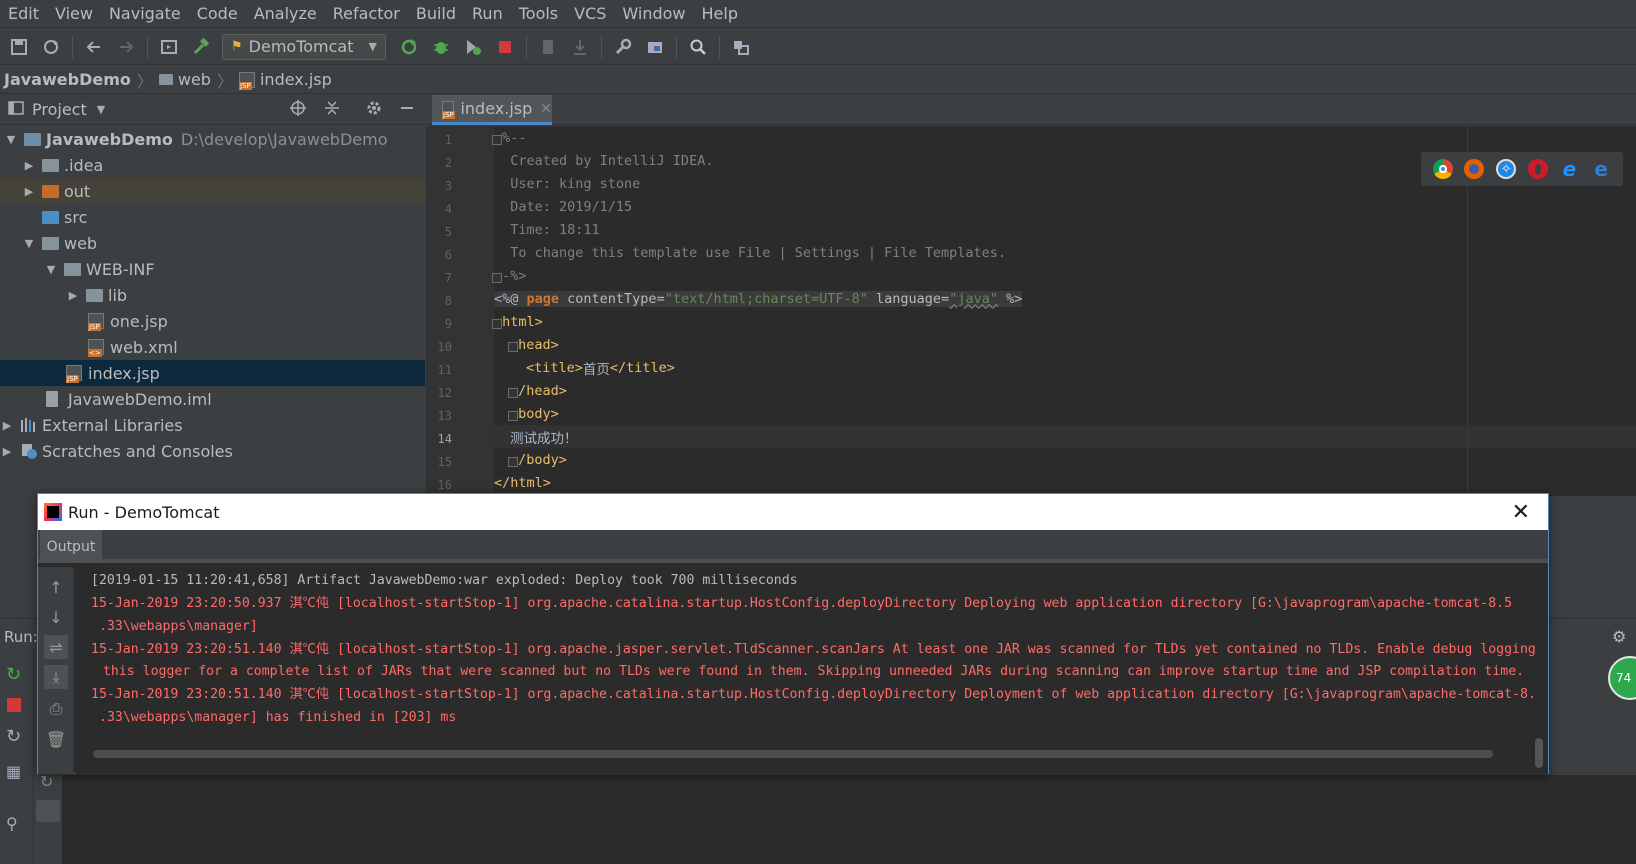  Describe the element at coordinates (409, 47) in the screenshot. I see `rerun-icon` at that location.